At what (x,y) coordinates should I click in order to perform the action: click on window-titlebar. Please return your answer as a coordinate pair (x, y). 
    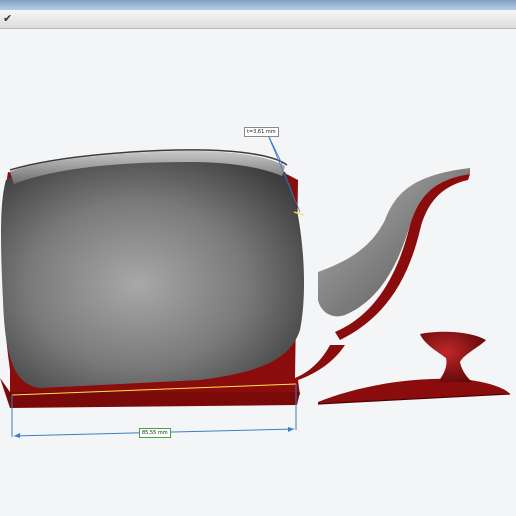
    Looking at the image, I should click on (258, 5).